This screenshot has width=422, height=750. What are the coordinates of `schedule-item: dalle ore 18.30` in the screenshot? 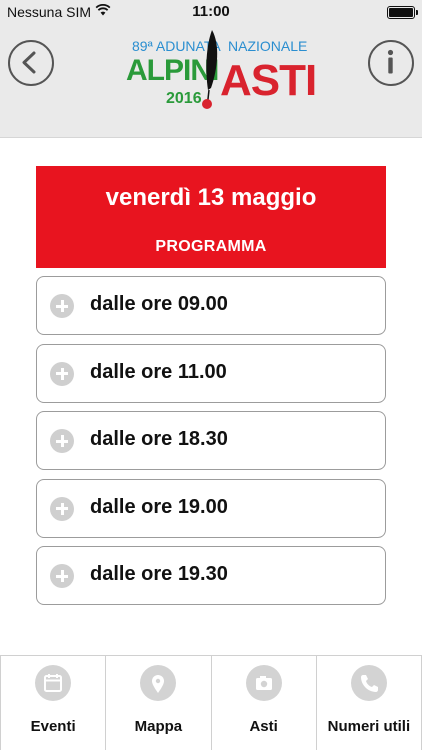 It's located at (211, 440).